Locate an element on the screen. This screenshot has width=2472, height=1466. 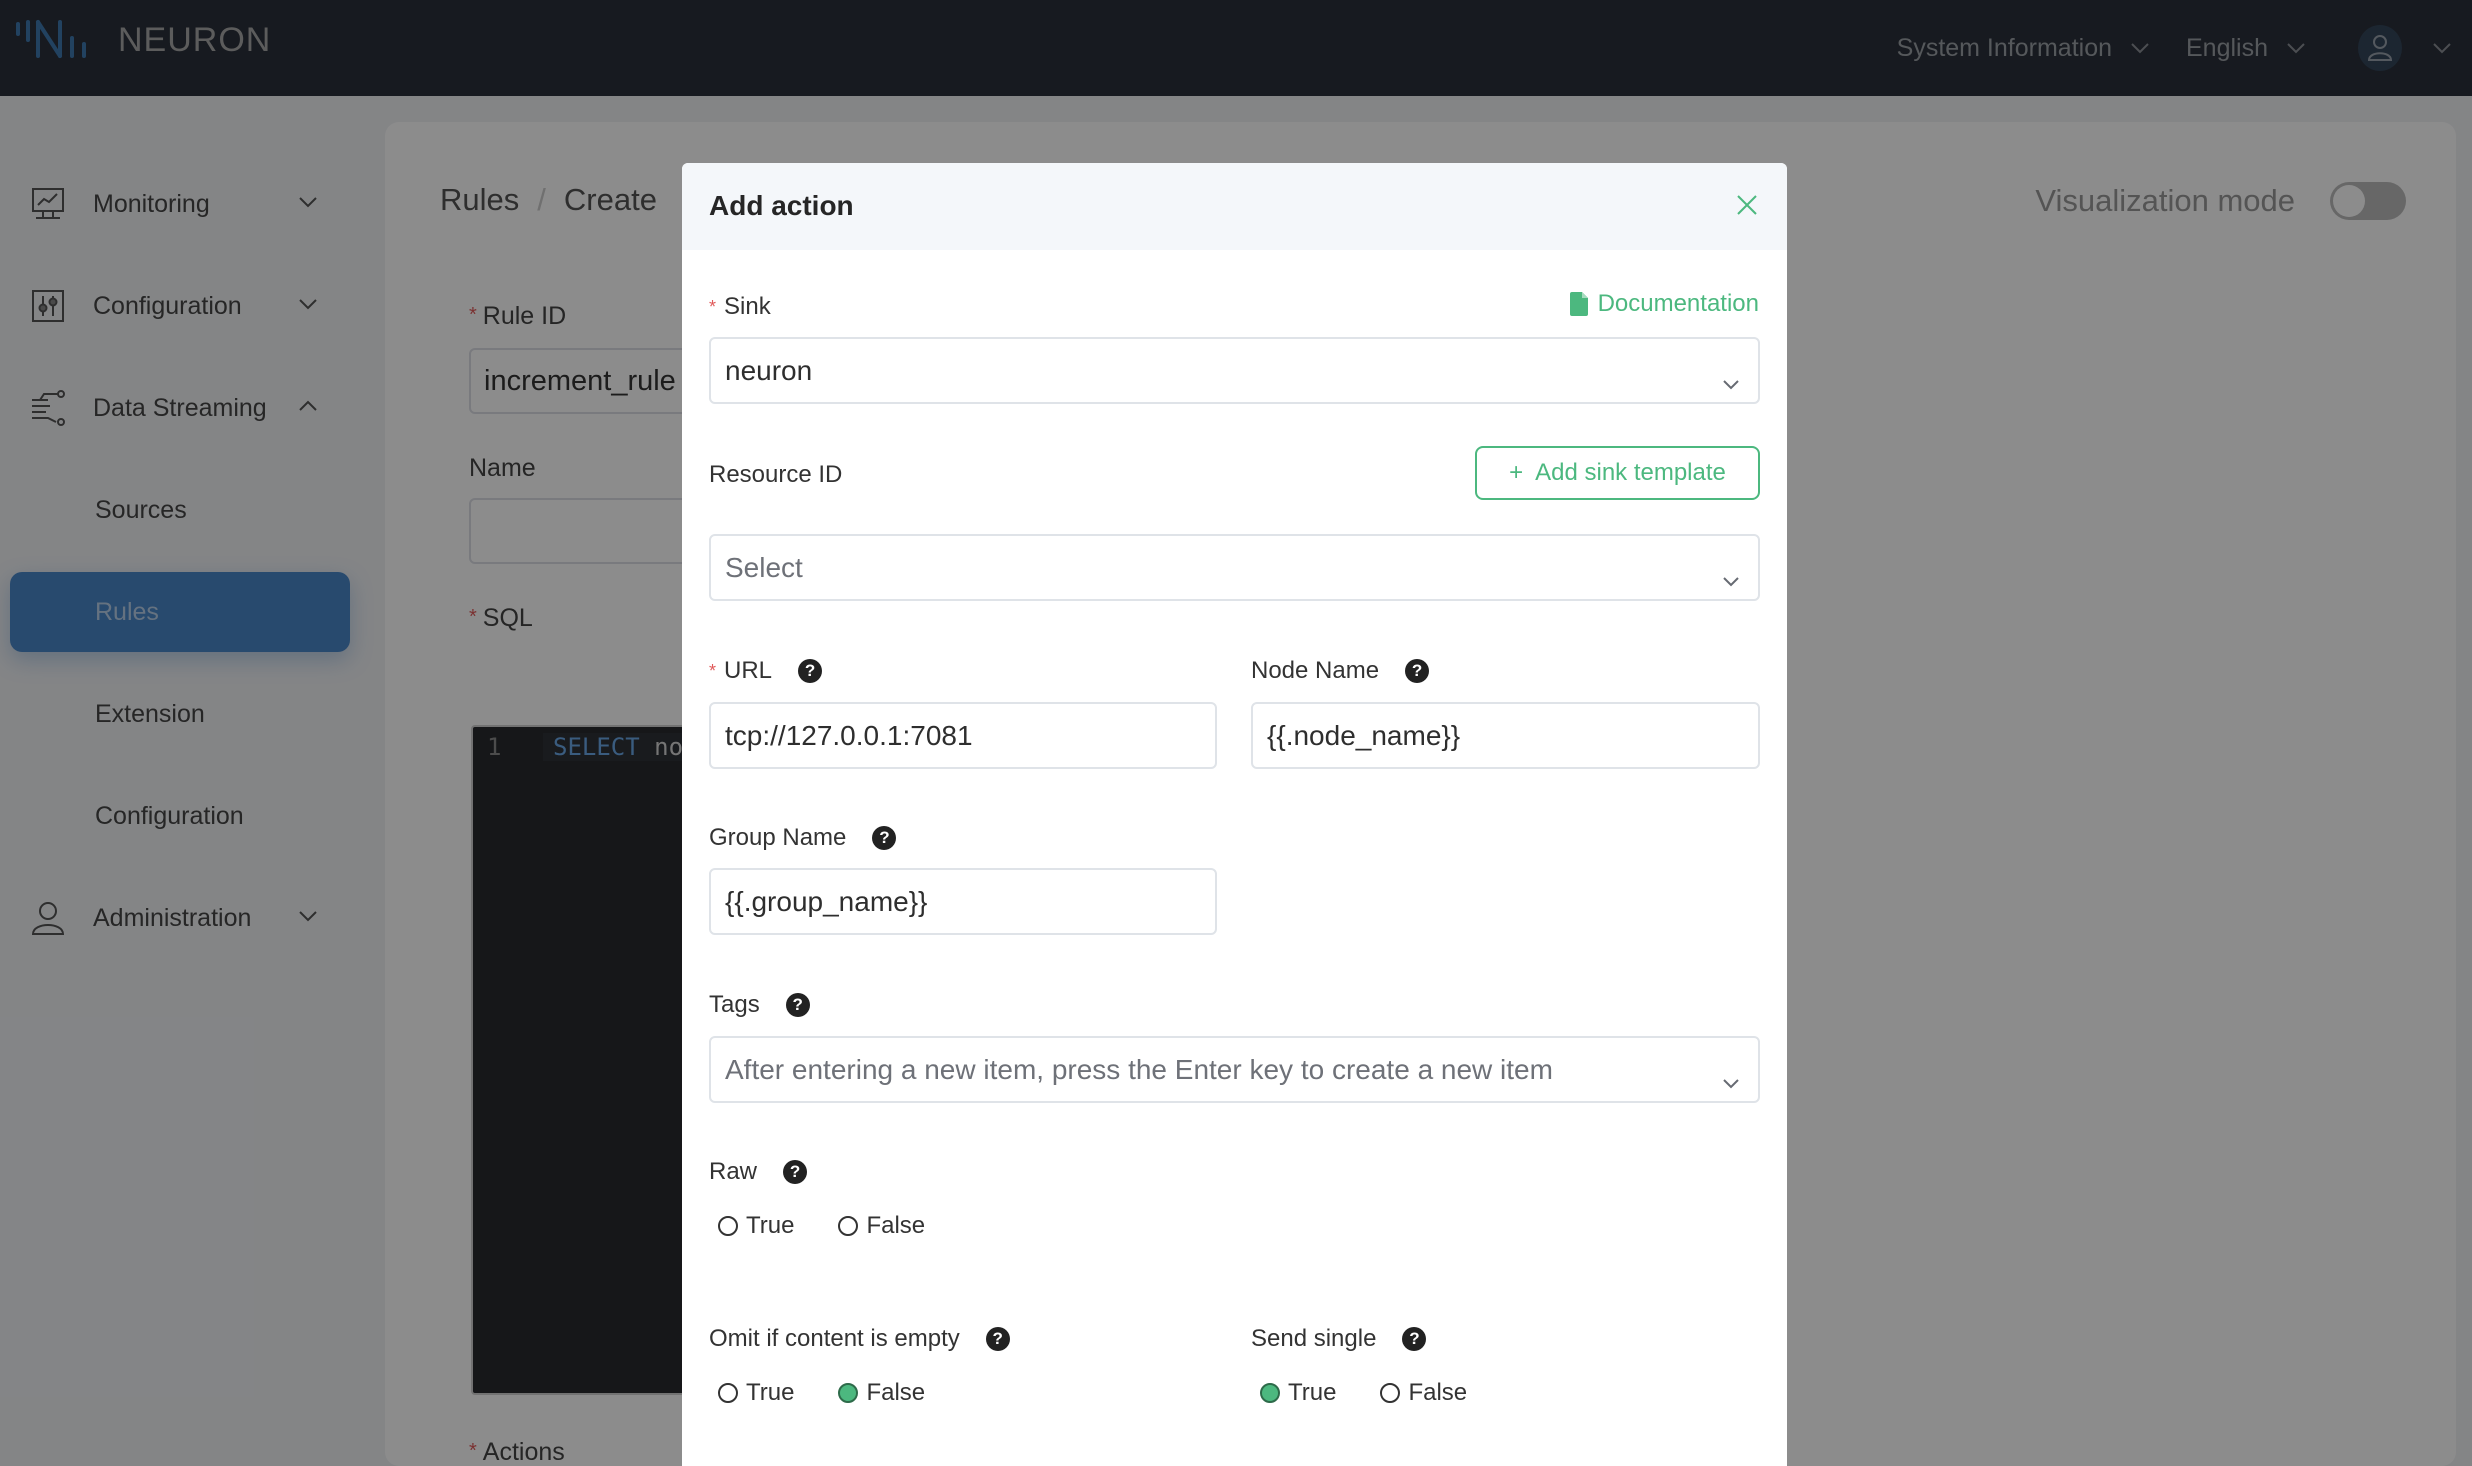
raw-label: Raw ? is located at coordinates (758, 1172).